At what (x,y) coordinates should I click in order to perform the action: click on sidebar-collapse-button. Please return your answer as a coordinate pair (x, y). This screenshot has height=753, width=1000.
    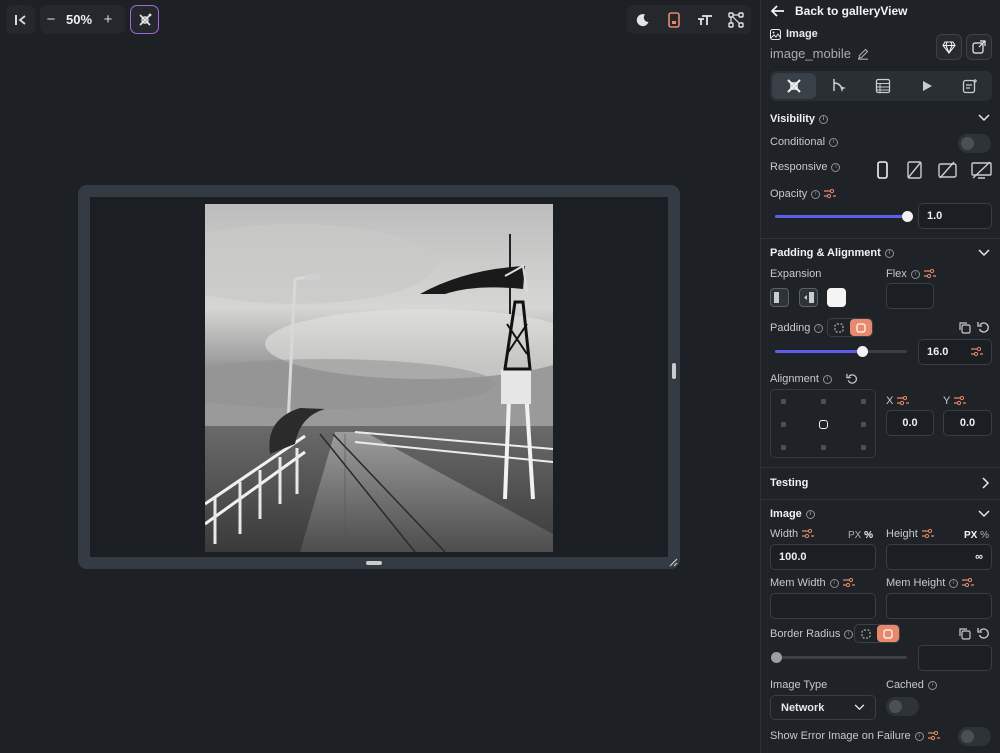
    Looking at the image, I should click on (20, 19).